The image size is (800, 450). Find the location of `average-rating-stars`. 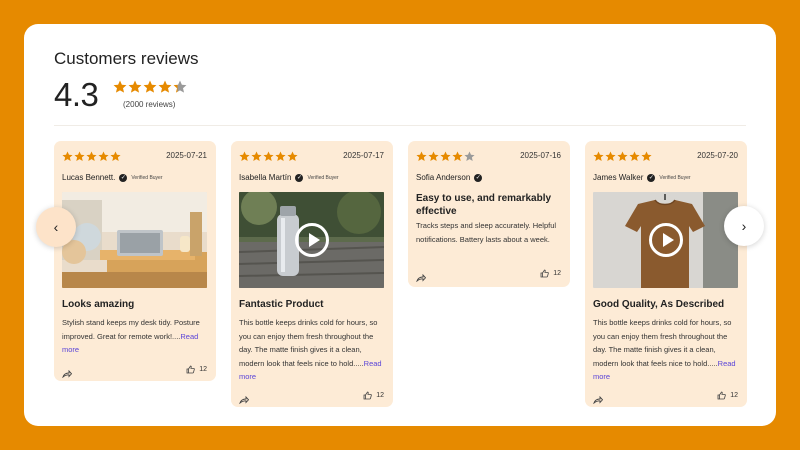

average-rating-stars is located at coordinates (150, 87).